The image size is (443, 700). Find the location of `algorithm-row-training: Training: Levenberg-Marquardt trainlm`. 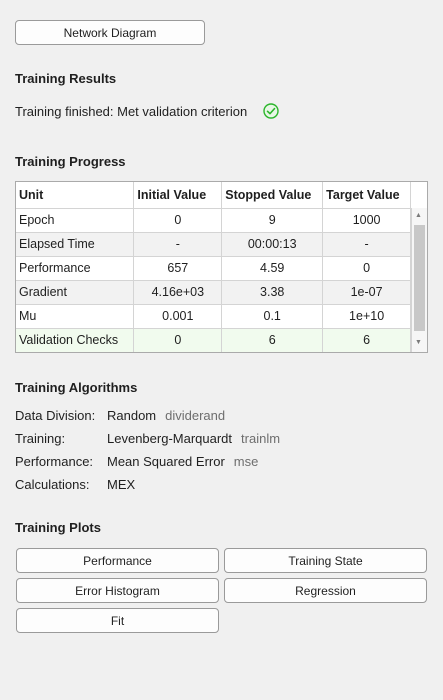

algorithm-row-training: Training: Levenberg-Marquardt trainlm is located at coordinates (147, 438).